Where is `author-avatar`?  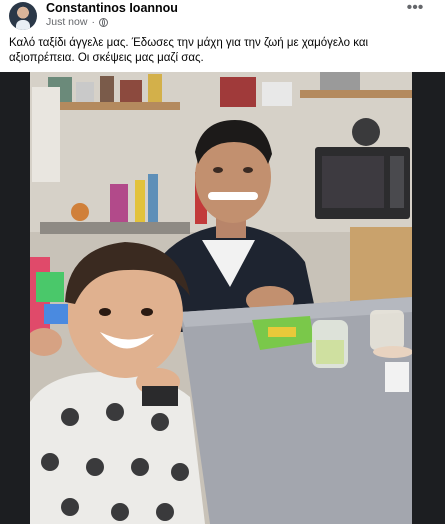
author-avatar is located at coordinates (23, 16).